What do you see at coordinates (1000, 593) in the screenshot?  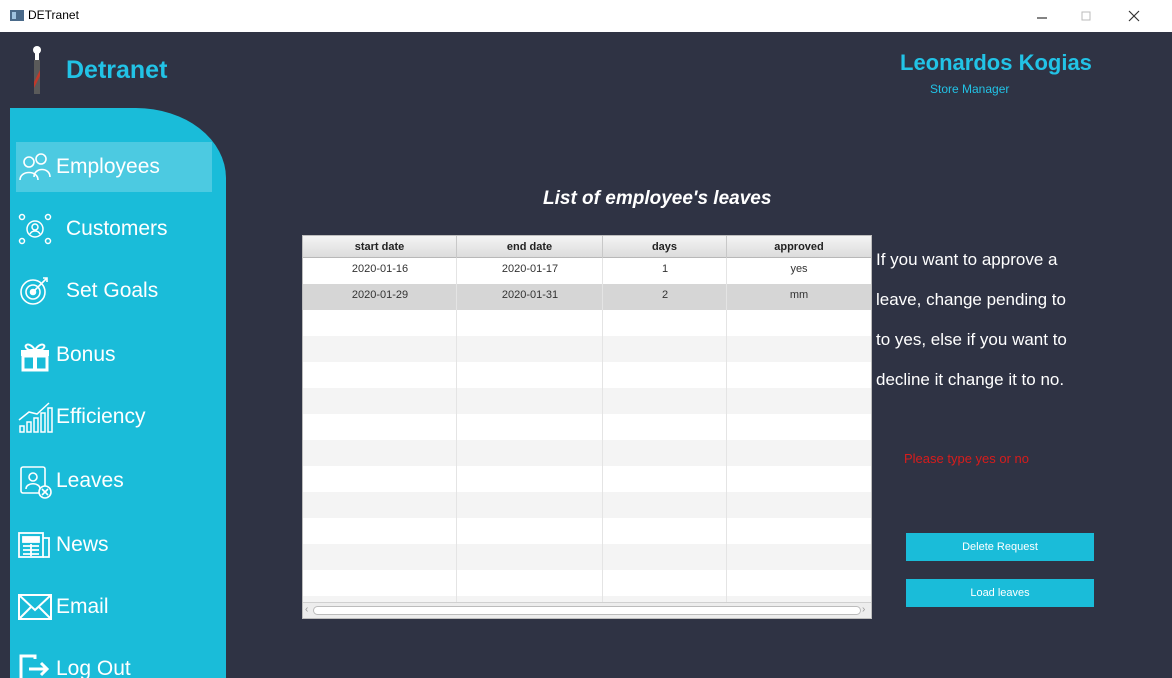 I see `load-leaves-button: Load leaves` at bounding box center [1000, 593].